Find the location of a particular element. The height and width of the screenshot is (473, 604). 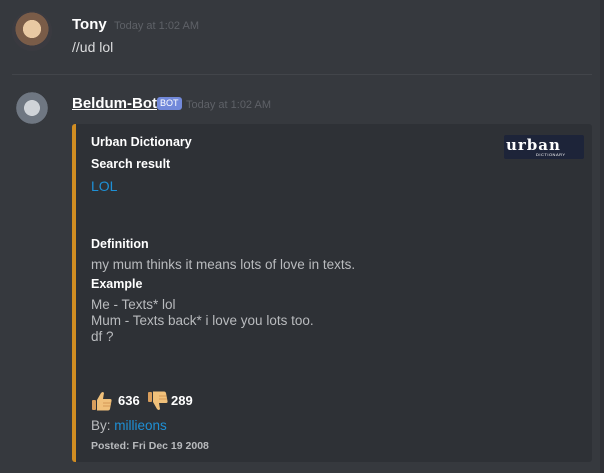

author-link: millieons is located at coordinates (140, 425).